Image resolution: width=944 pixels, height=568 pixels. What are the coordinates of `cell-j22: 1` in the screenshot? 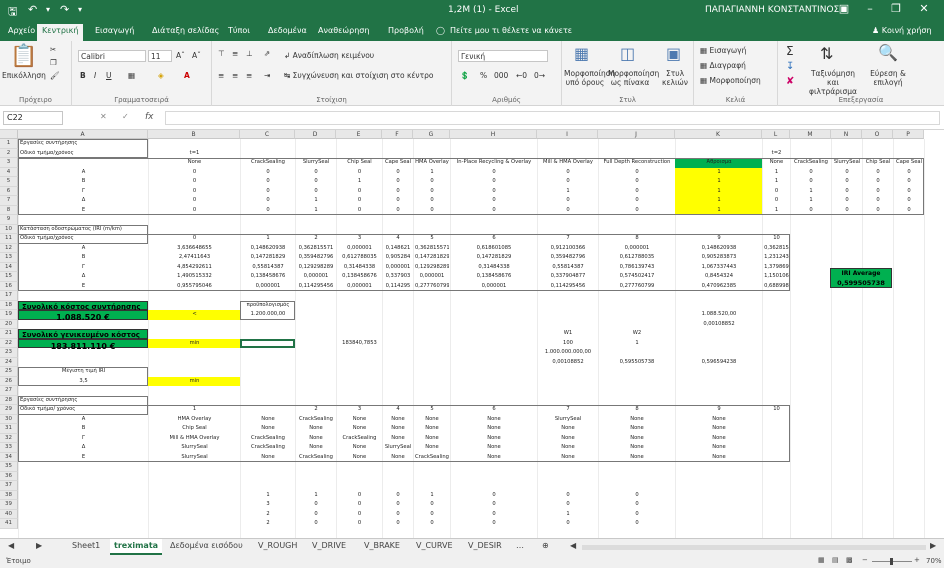 It's located at (637, 345).